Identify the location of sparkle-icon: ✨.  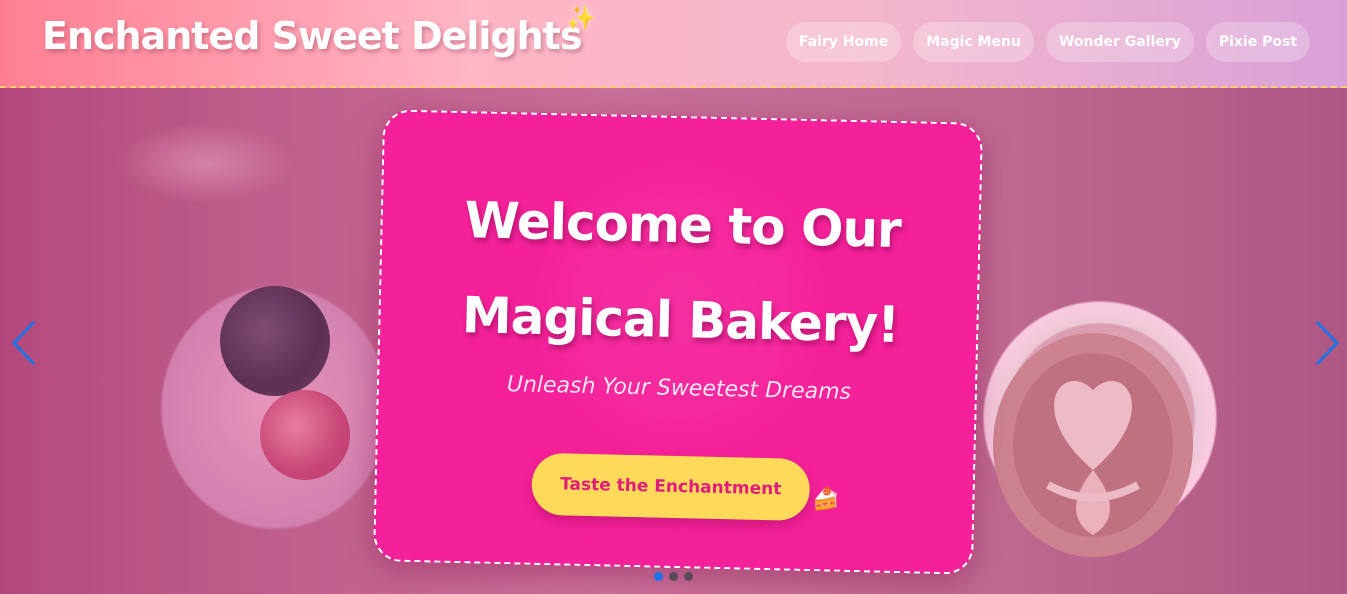
(581, 18).